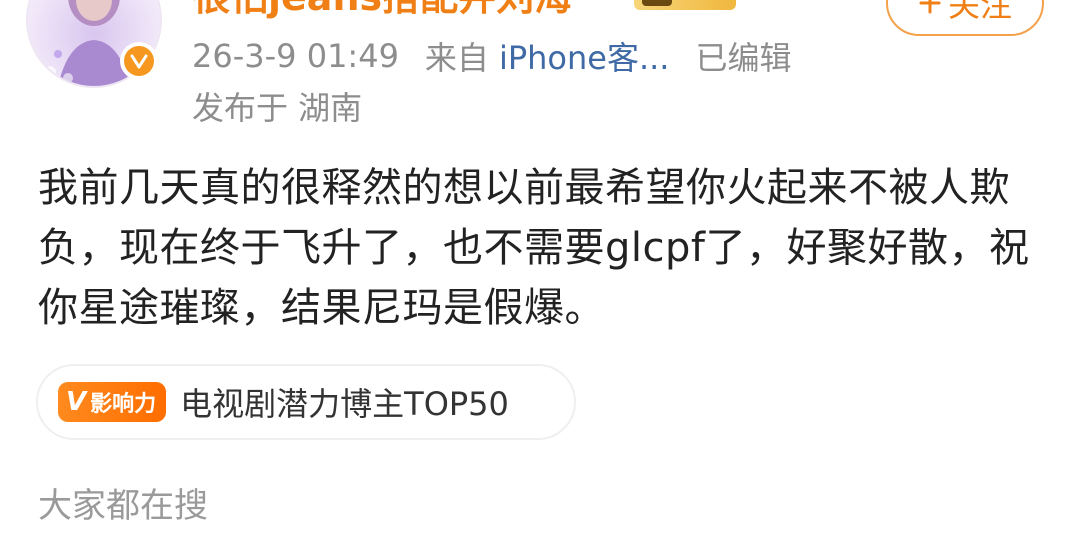  Describe the element at coordinates (492, 56) in the screenshot. I see `post-meta: 26-3-9 01:49 来自 iPhone客... 已编辑` at that location.